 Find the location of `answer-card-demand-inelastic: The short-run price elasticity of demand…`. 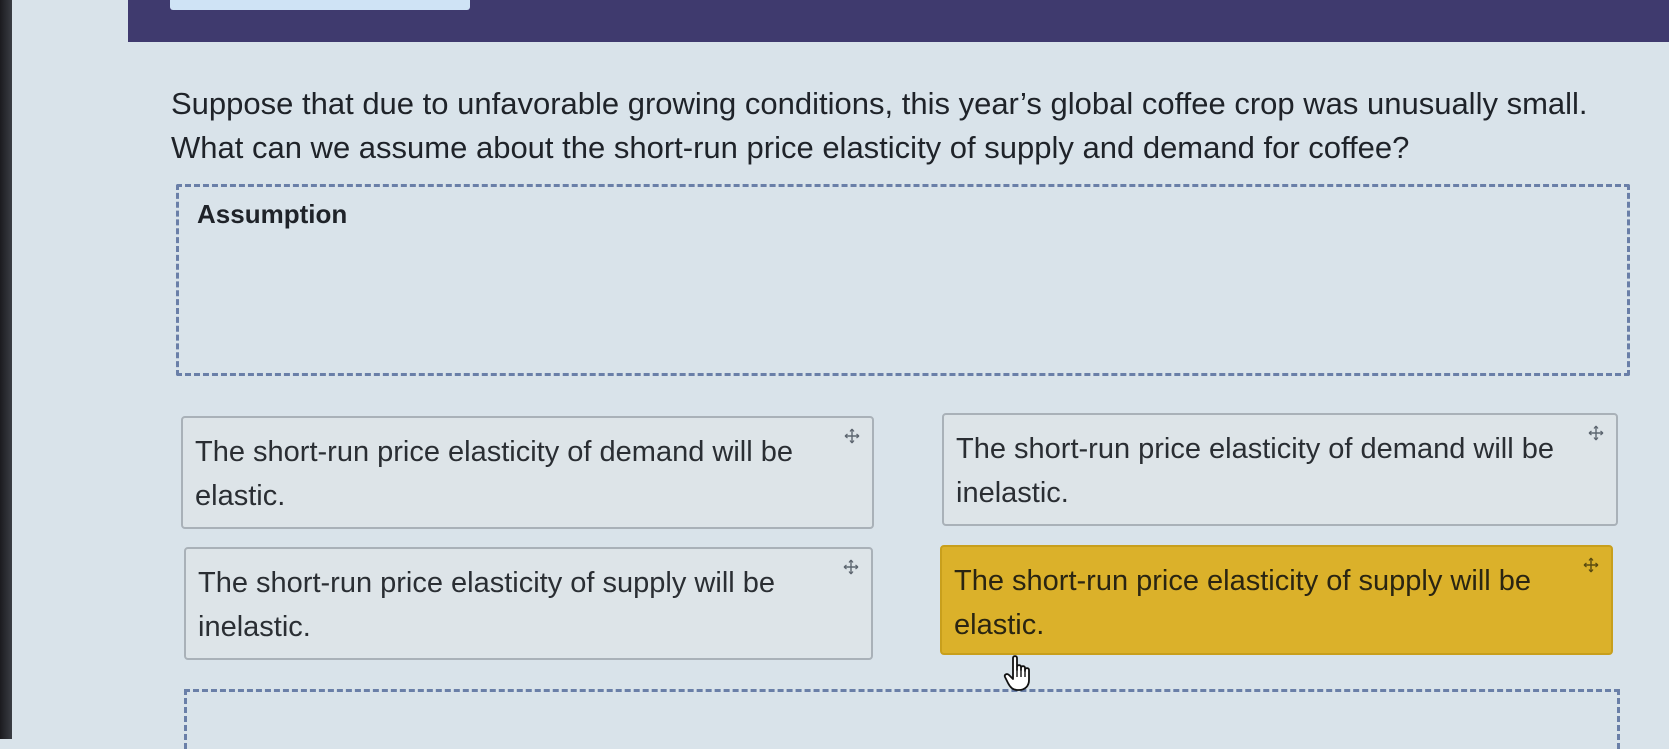

answer-card-demand-inelastic: The short-run price elasticity of demand… is located at coordinates (1280, 469).